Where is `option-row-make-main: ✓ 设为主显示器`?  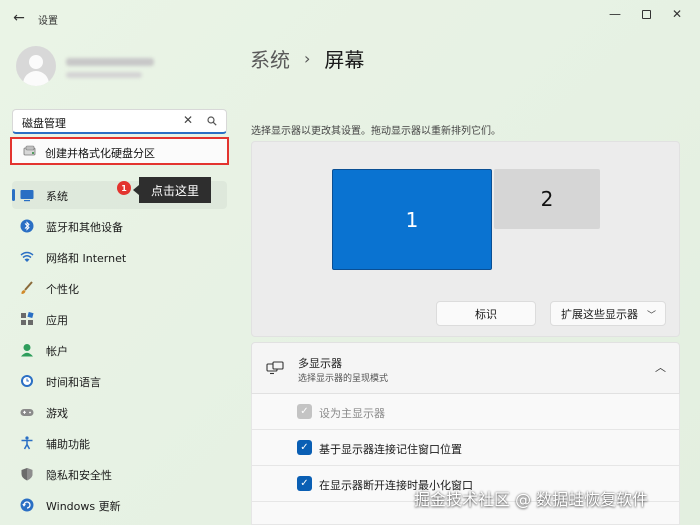 option-row-make-main: ✓ 设为主显示器 is located at coordinates (465, 412).